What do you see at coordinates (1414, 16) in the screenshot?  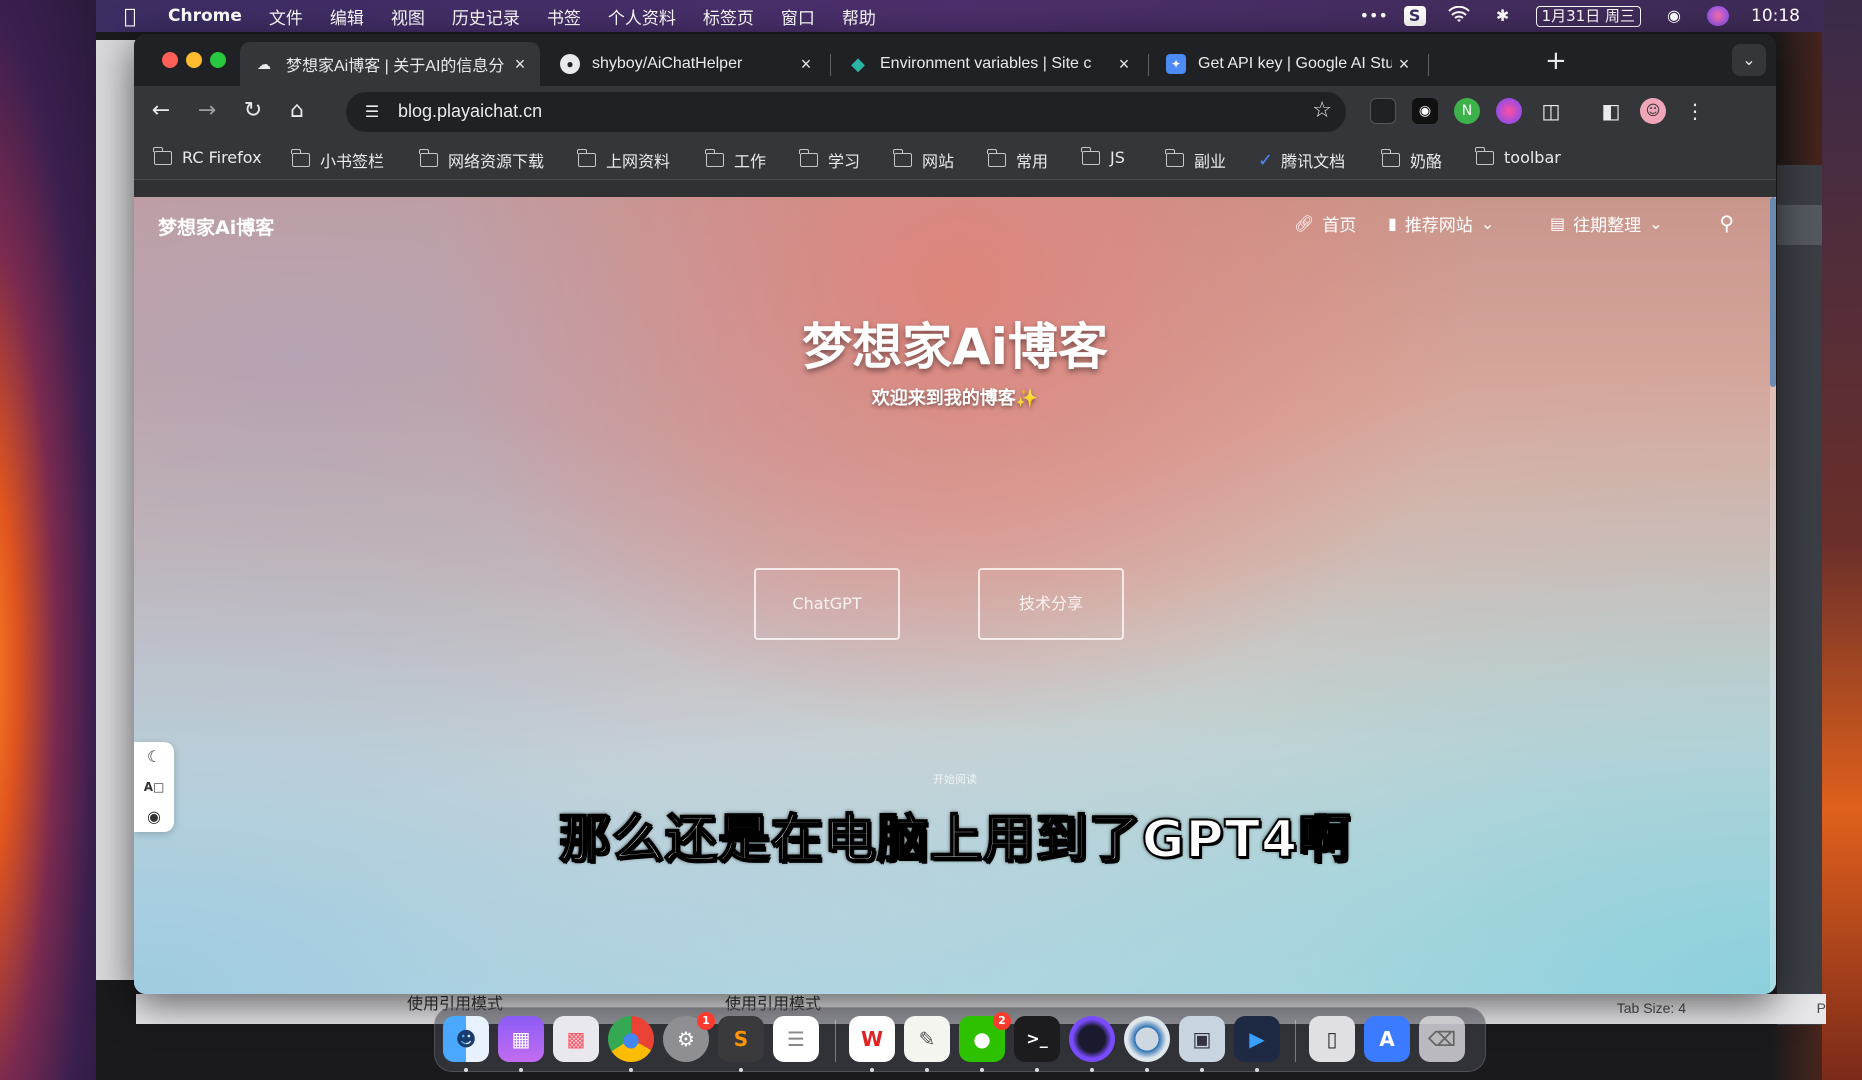 I see `sublime-status-icon: S` at bounding box center [1414, 16].